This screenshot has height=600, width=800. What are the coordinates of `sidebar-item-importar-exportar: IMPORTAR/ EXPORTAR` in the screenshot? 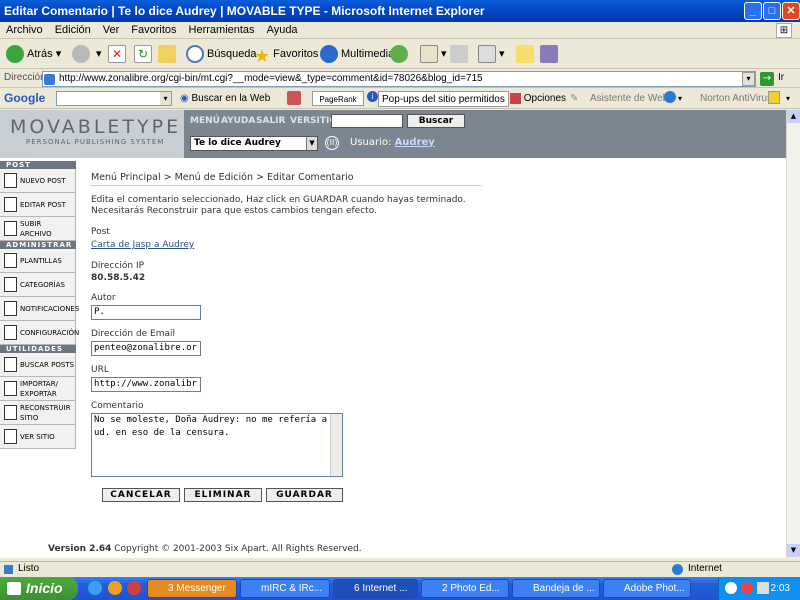 It's located at (38, 389).